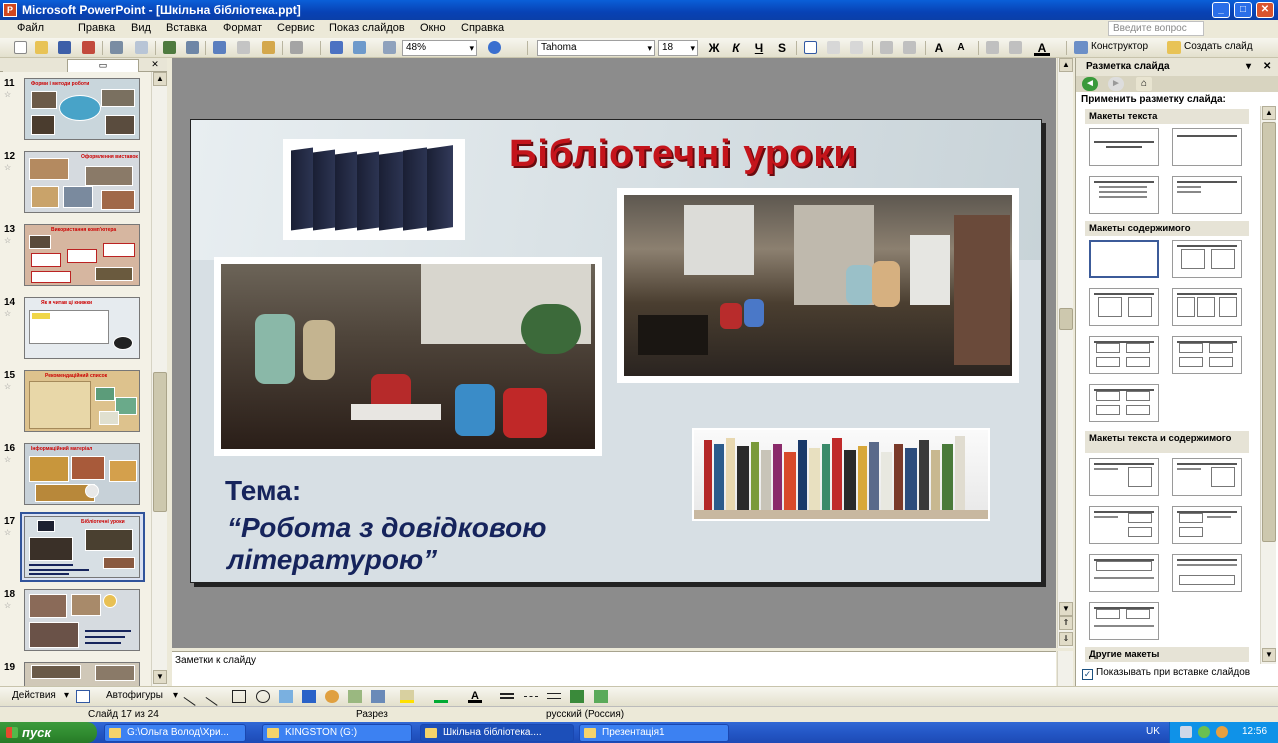 This screenshot has width=1278, height=743. I want to click on shadow-button: S, so click(782, 48).